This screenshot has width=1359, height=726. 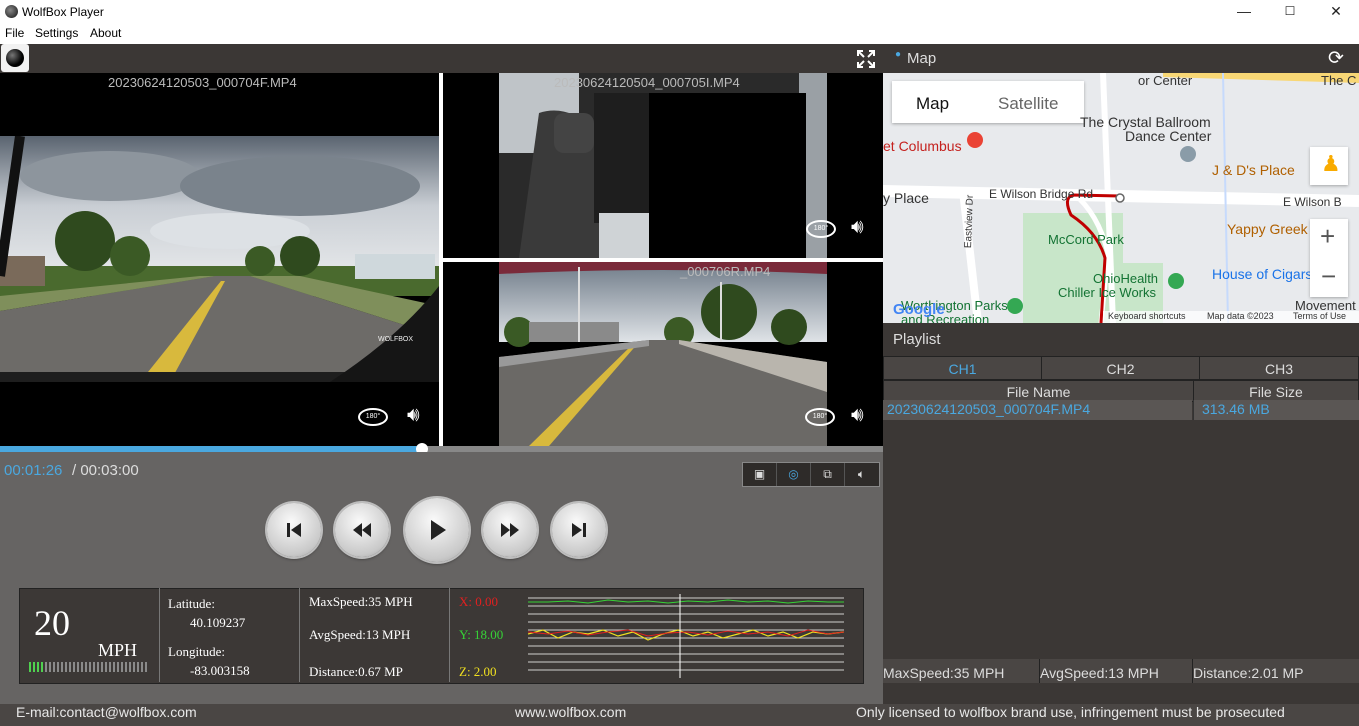 I want to click on gsensor-y: Y: 18.00, so click(x=481, y=634).